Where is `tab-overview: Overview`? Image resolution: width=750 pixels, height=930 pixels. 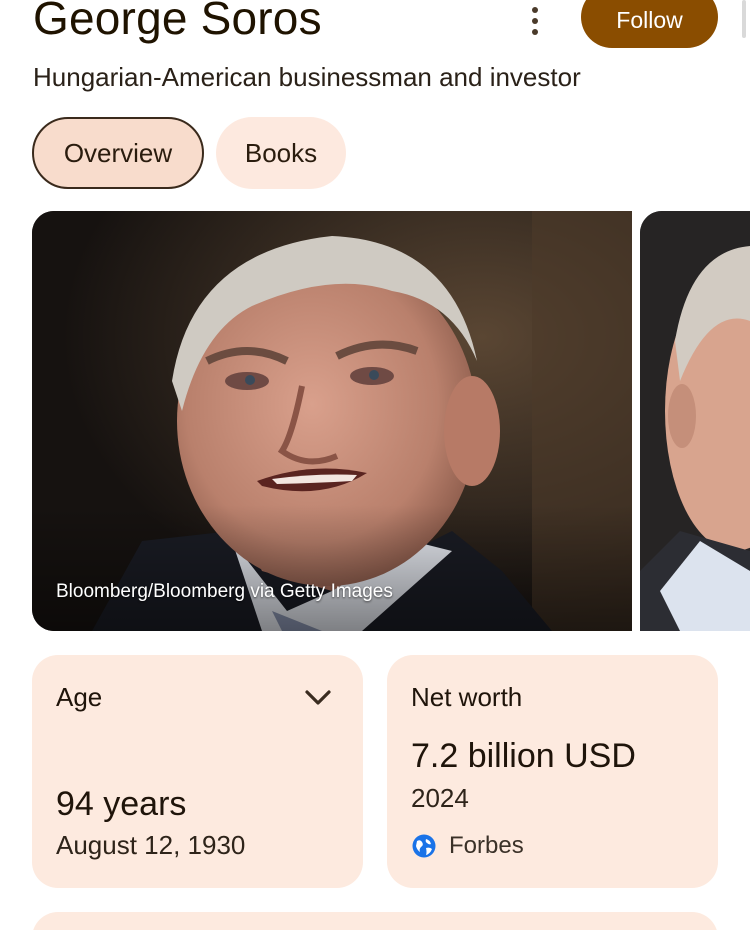 tab-overview: Overview is located at coordinates (118, 153).